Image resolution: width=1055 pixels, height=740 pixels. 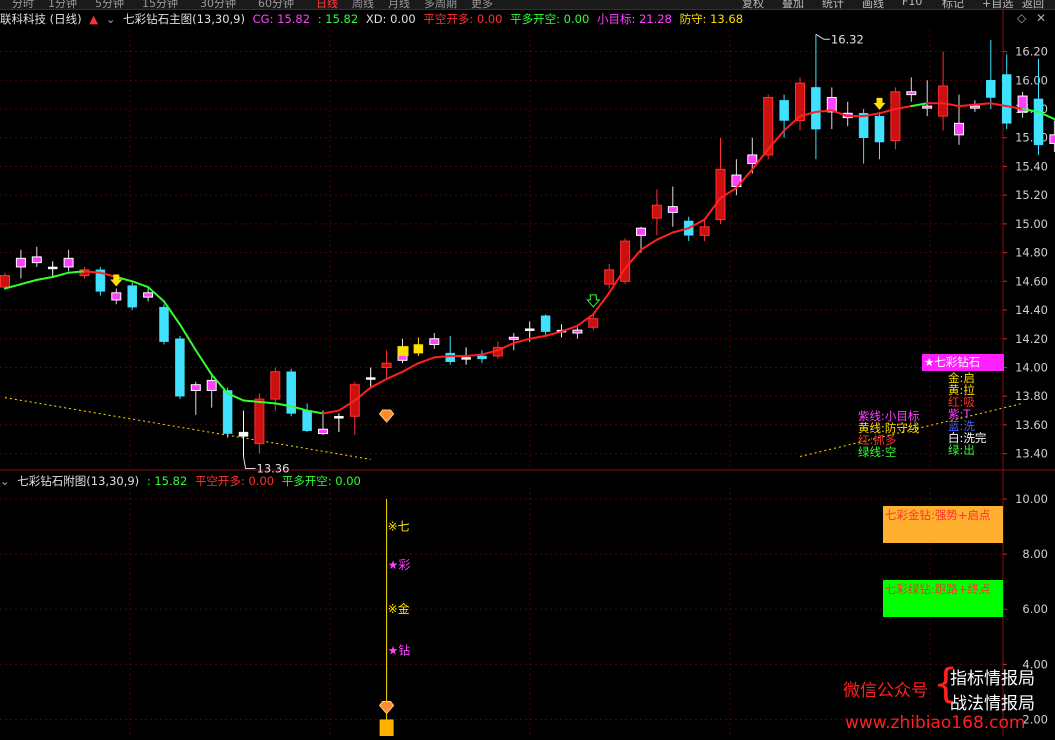 What do you see at coordinates (399, 565) in the screenshot?
I see `sub-signal-label: ★彩` at bounding box center [399, 565].